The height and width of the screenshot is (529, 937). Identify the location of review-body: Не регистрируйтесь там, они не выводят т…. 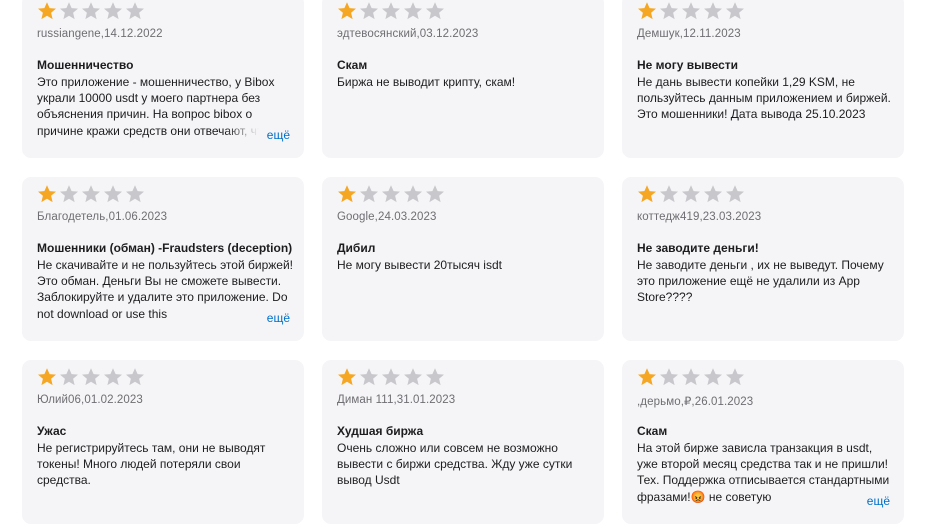
(151, 464).